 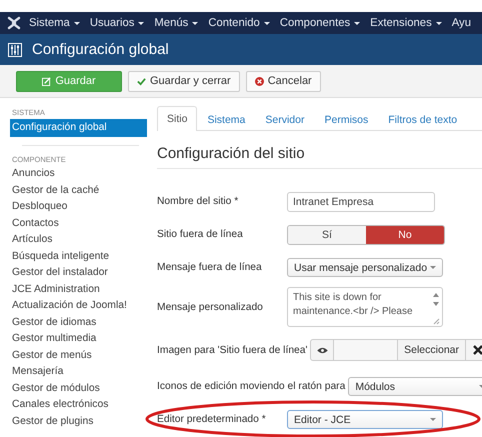 What do you see at coordinates (78, 174) in the screenshot?
I see `sidebar-item: Anuncios` at bounding box center [78, 174].